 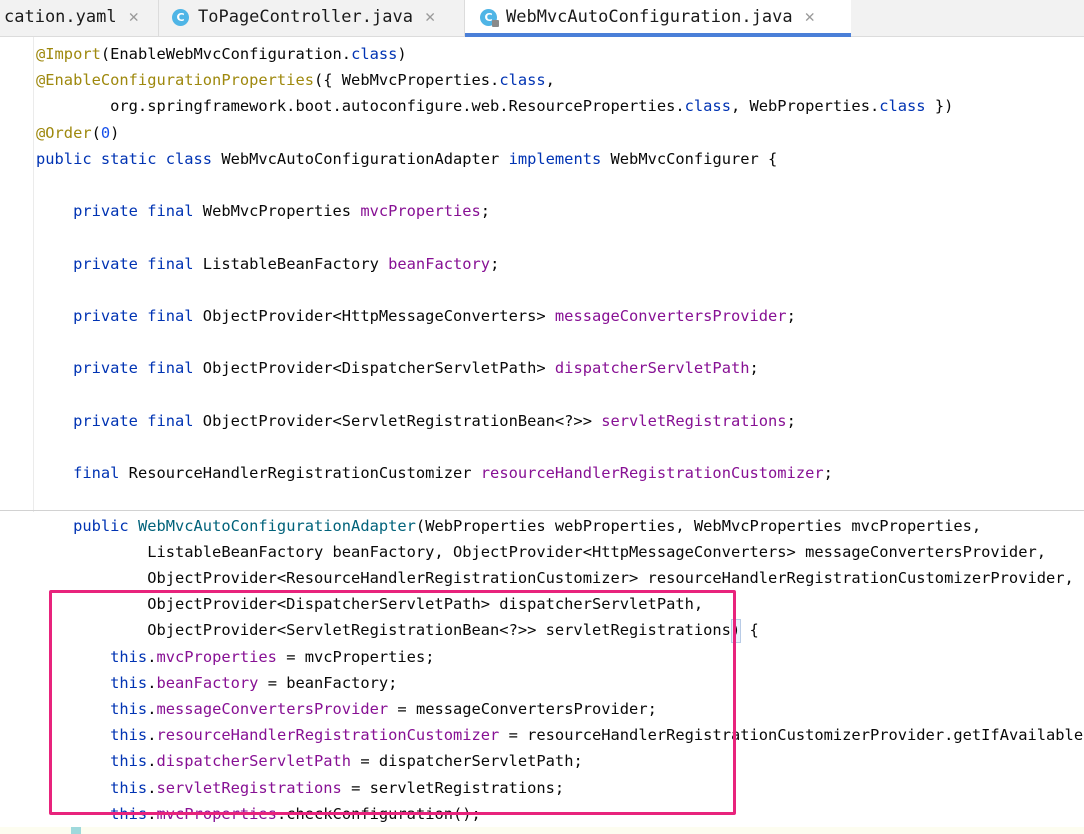 I want to click on code-token: = mvcProperties;, so click(x=355, y=656).